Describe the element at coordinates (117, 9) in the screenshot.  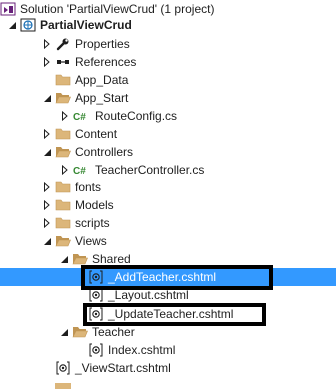
I see `tree-item-label: Solution 'PartialViewCrud' (1 project)` at that location.